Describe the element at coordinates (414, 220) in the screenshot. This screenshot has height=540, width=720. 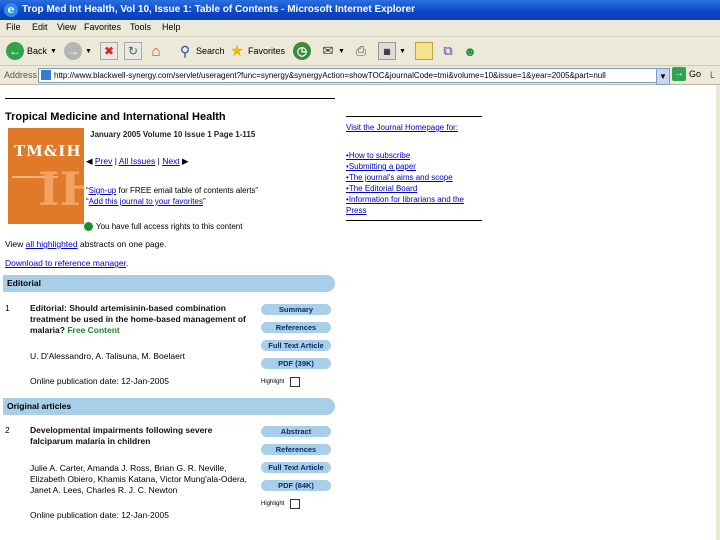
I see `sidebar-bottom-divider` at that location.